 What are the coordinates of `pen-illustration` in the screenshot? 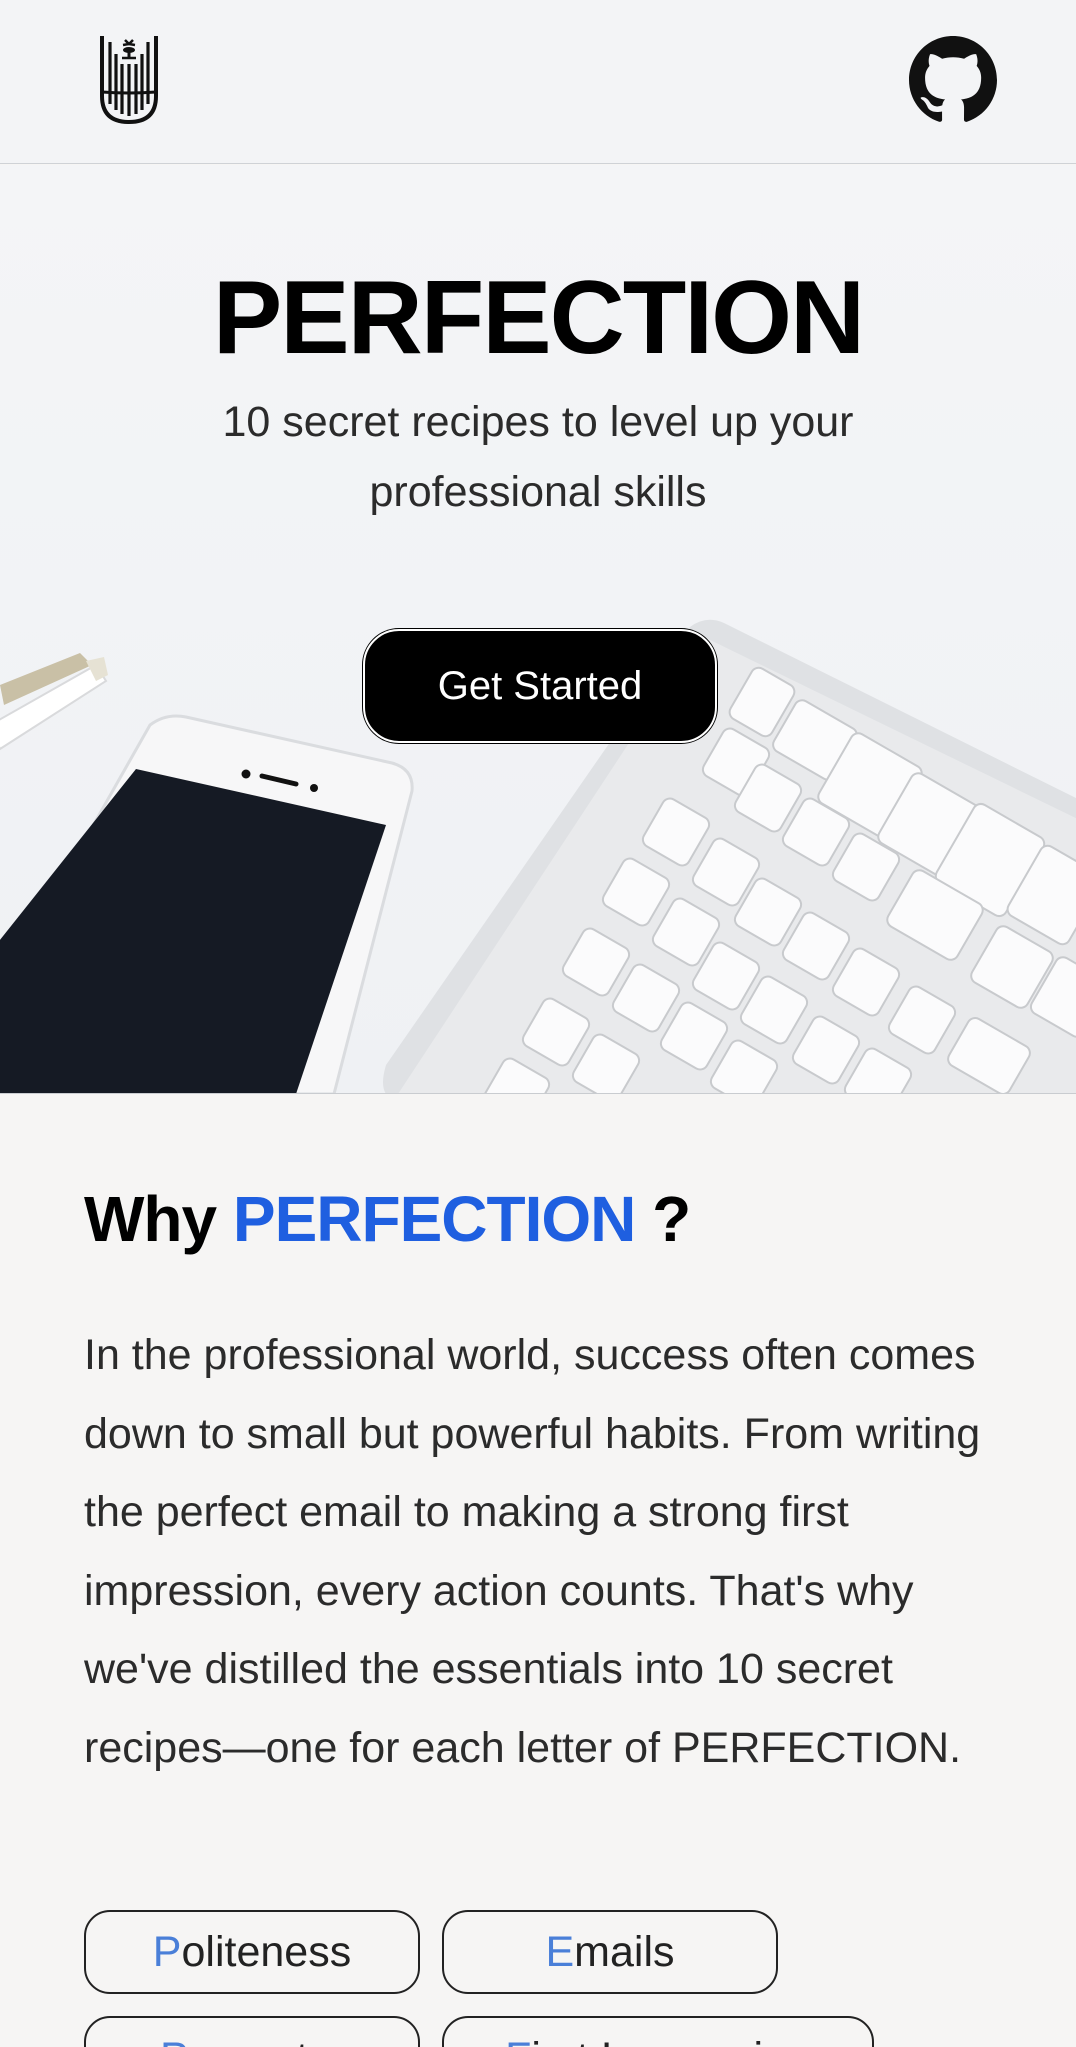 It's located at (54, 702).